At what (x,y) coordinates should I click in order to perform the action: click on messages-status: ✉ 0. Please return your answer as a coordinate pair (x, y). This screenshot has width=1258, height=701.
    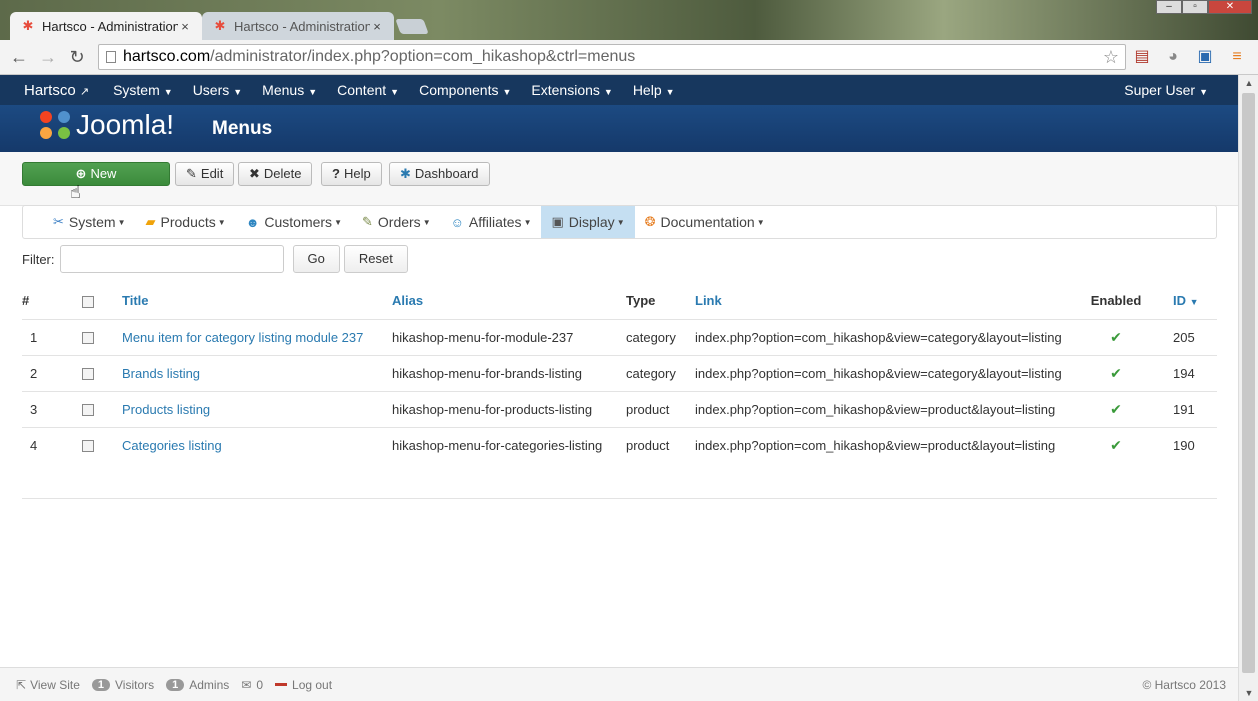
    Looking at the image, I should click on (252, 685).